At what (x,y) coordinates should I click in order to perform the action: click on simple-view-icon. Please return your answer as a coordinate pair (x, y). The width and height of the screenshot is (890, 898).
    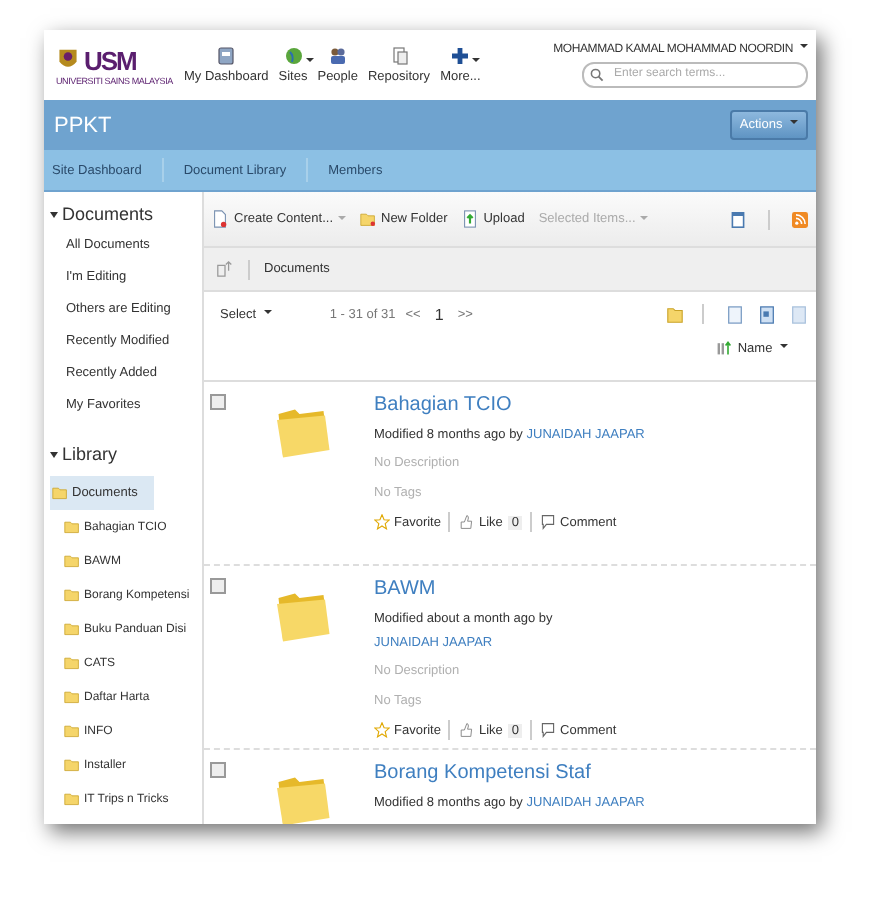
    Looking at the image, I should click on (735, 314).